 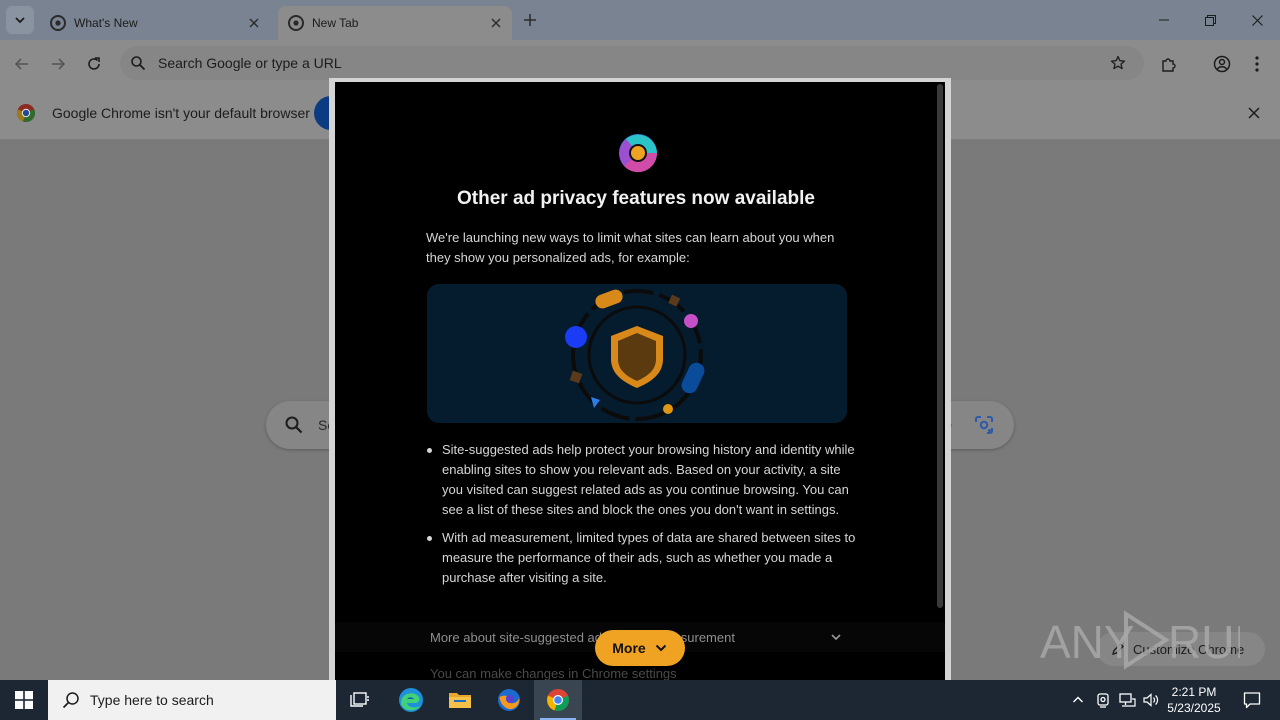 I want to click on watermark-text-any: ANY, so click(x=1087, y=642).